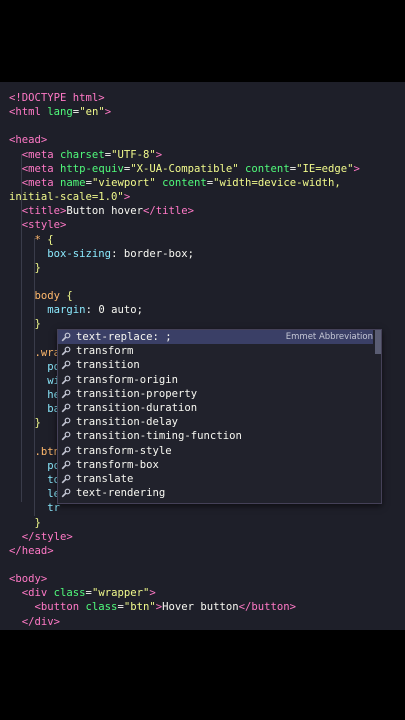 Image resolution: width=405 pixels, height=720 pixels. What do you see at coordinates (123, 182) in the screenshot?
I see `code-token: "viewport"` at bounding box center [123, 182].